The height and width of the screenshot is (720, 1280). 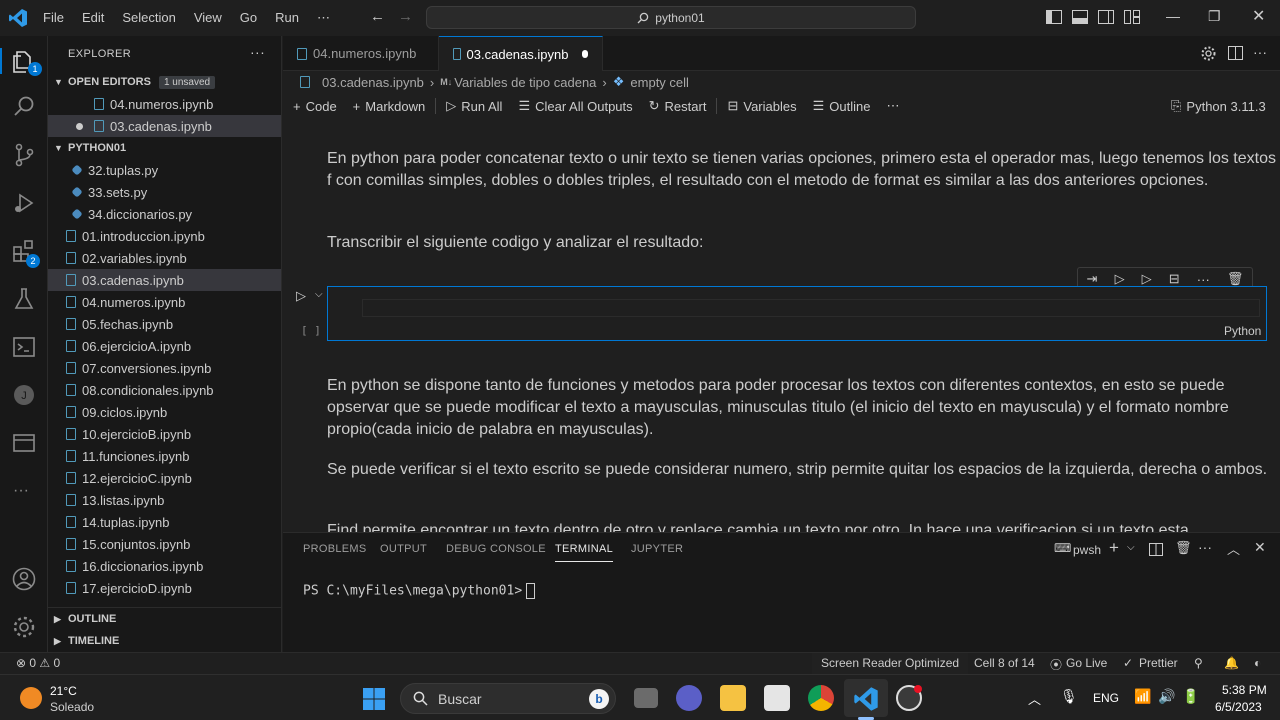 I want to click on file-item: 07.conversiones.ipynb, so click(x=164, y=368).